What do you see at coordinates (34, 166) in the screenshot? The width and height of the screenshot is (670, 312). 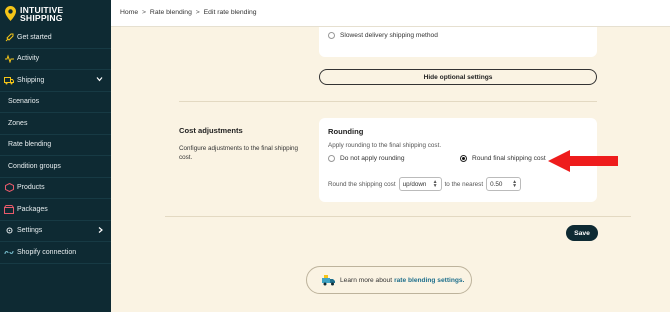 I see `sidebar-item-label: Condition groups` at bounding box center [34, 166].